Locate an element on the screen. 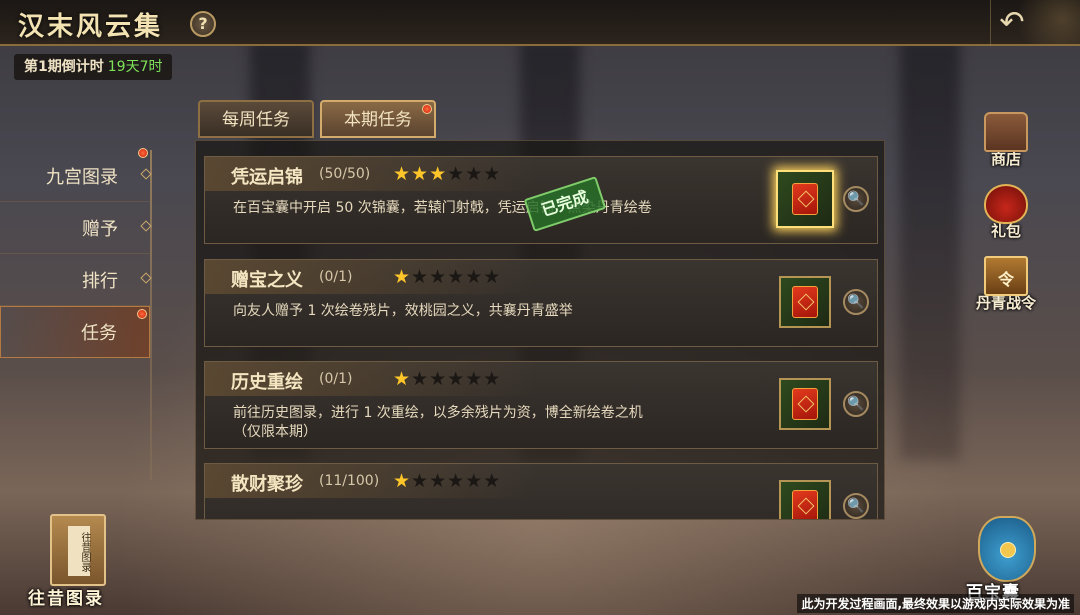 The image size is (1080, 615). gift-pack-button: 礼包 is located at coordinates (1006, 212).